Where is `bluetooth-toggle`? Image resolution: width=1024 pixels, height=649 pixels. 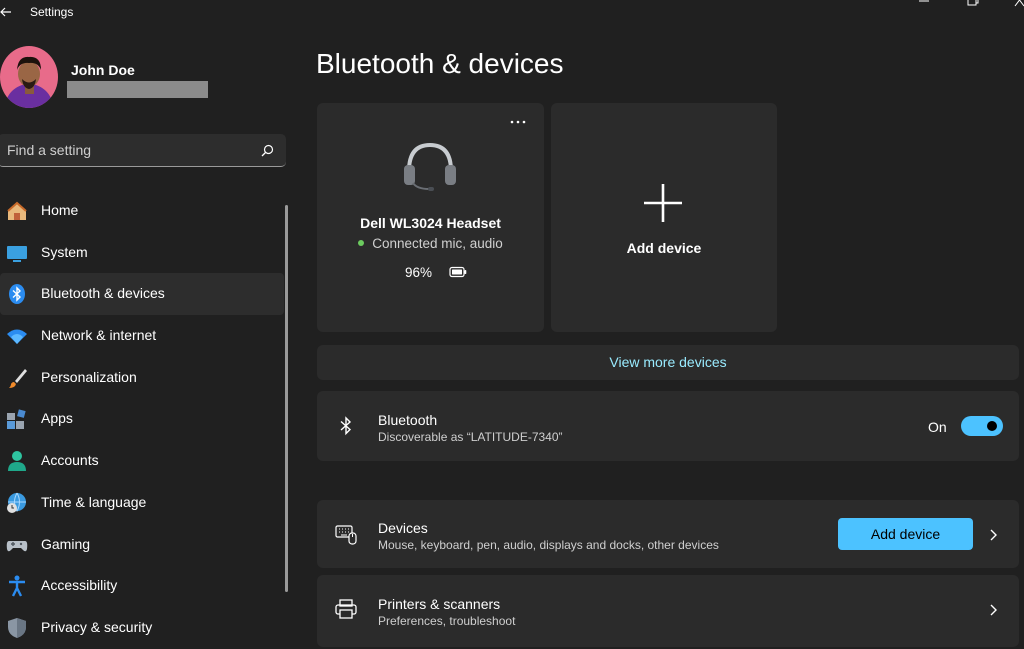
bluetooth-toggle is located at coordinates (982, 426).